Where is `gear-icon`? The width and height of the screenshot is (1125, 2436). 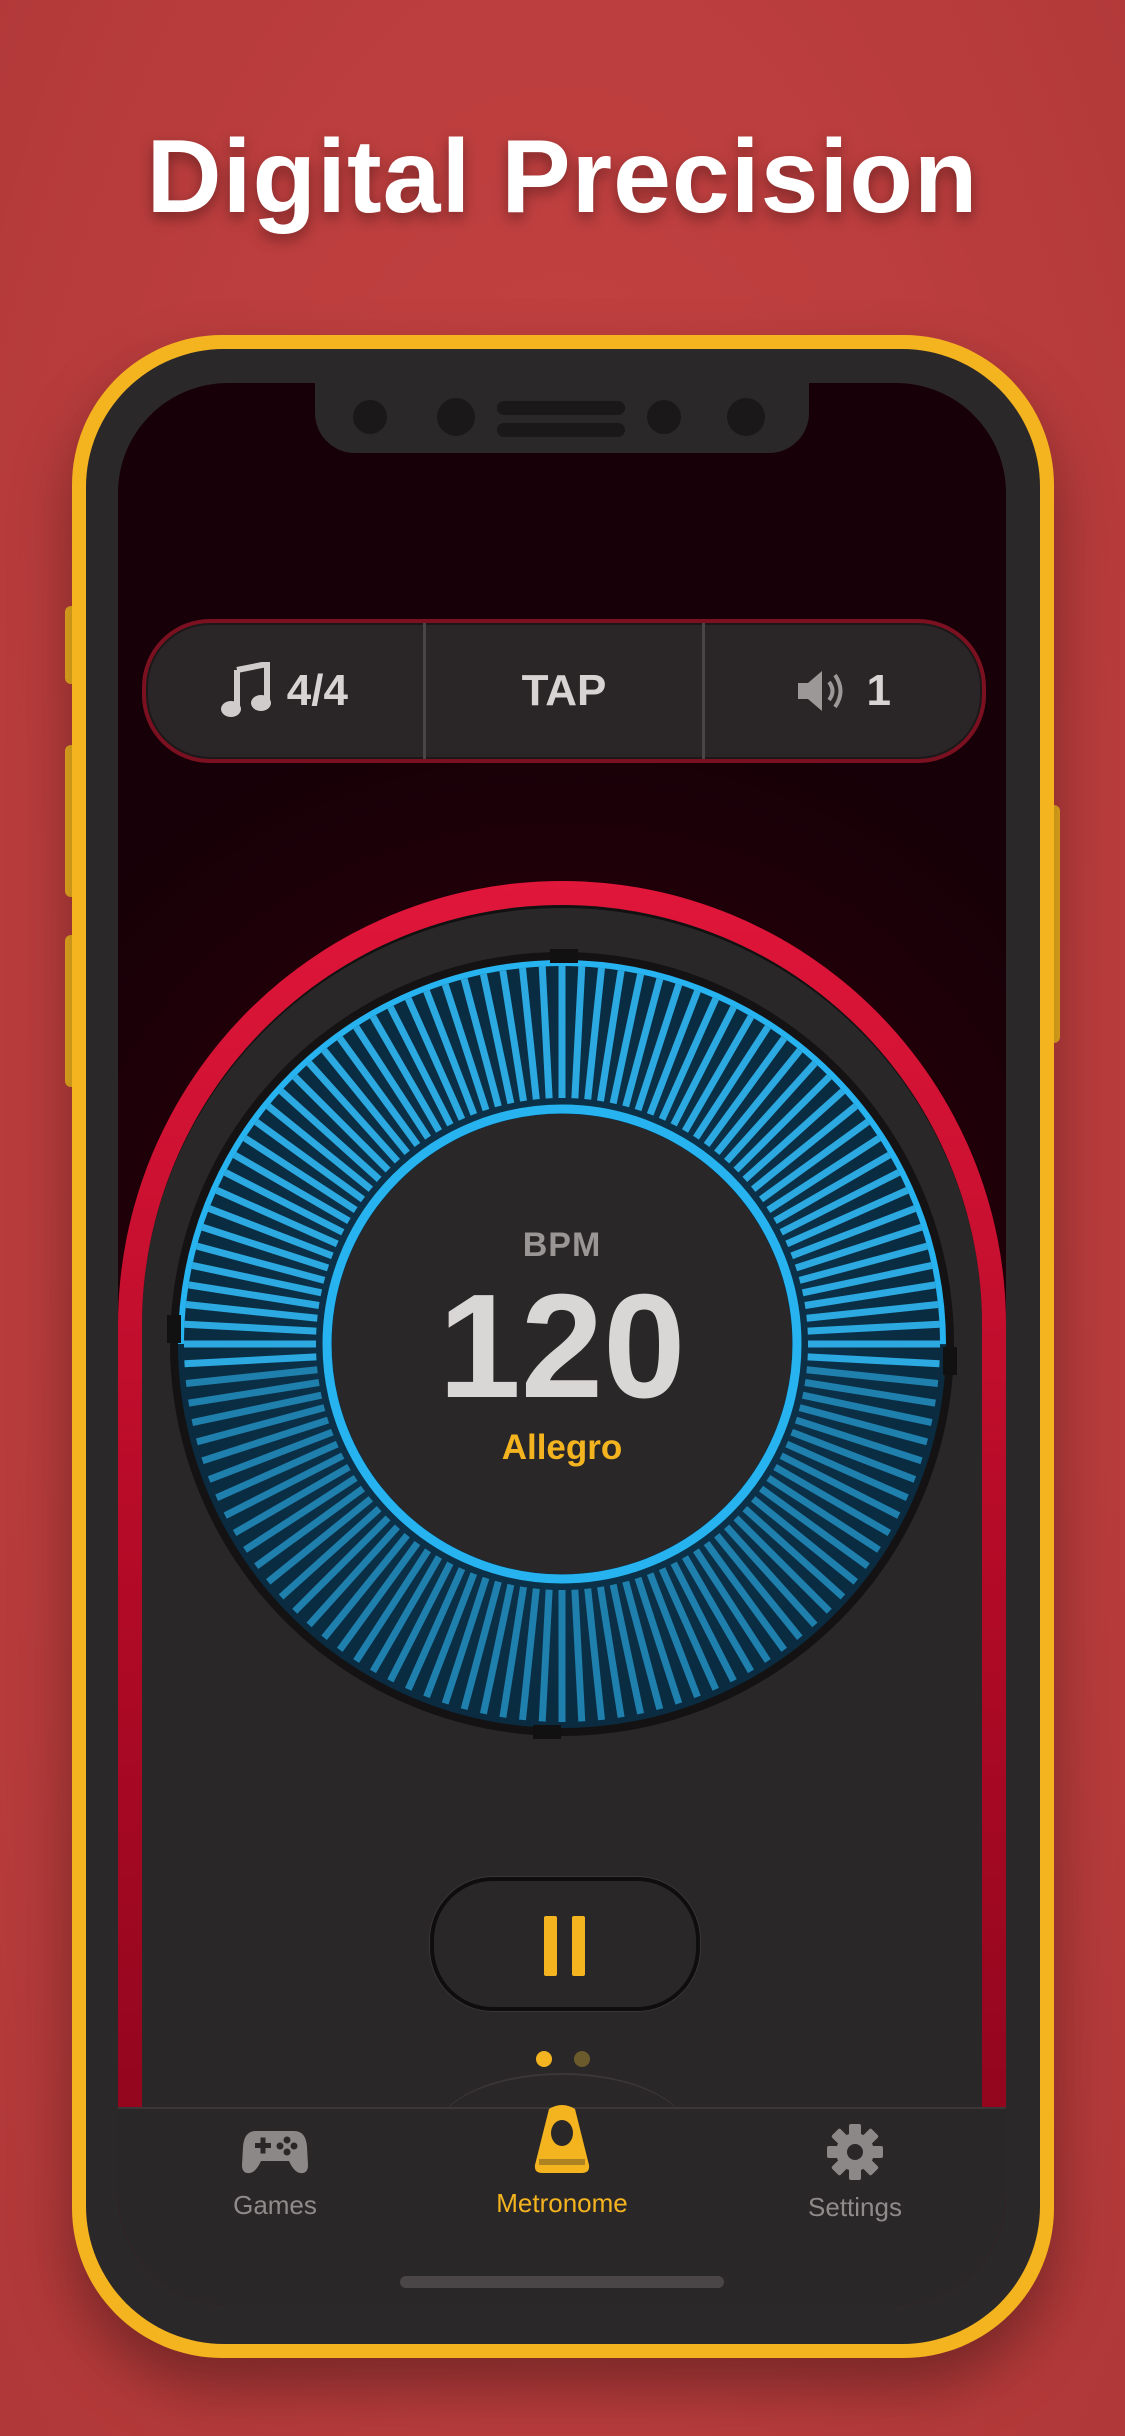
gear-icon is located at coordinates (855, 2156).